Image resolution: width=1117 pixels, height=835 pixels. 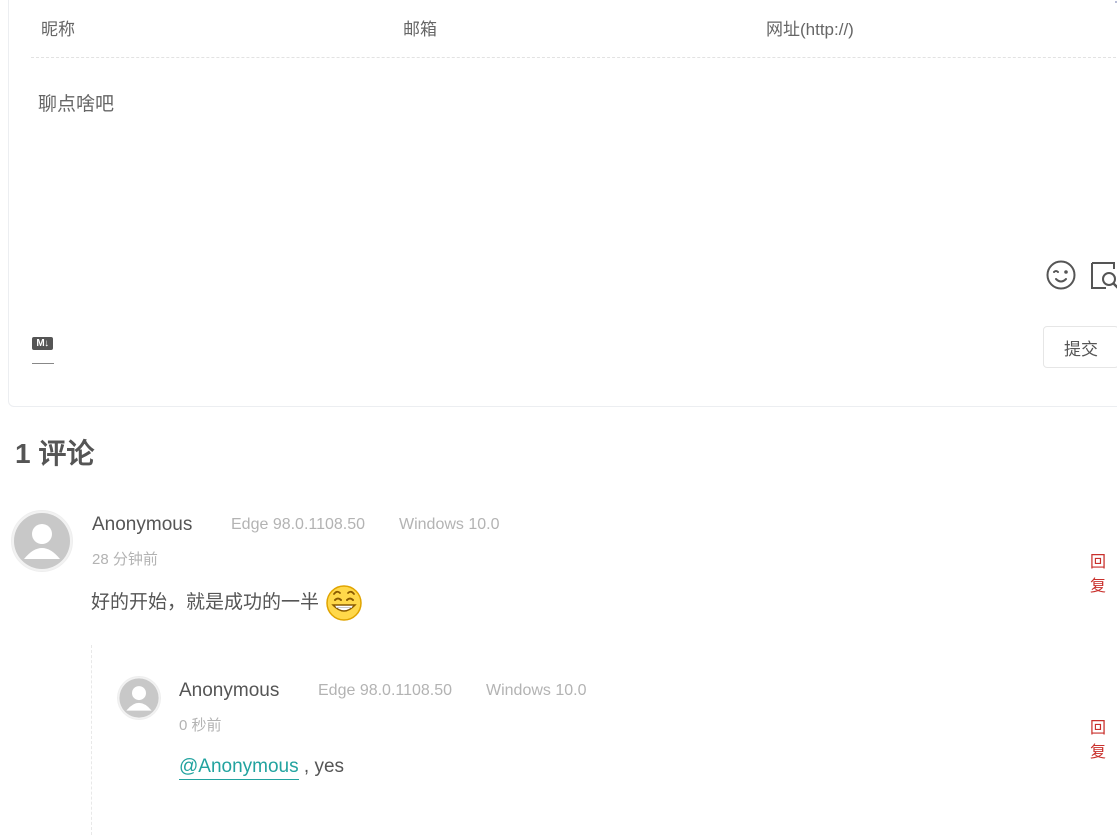 What do you see at coordinates (536, 690) in the screenshot?
I see `reply-os: Windows 10.0` at bounding box center [536, 690].